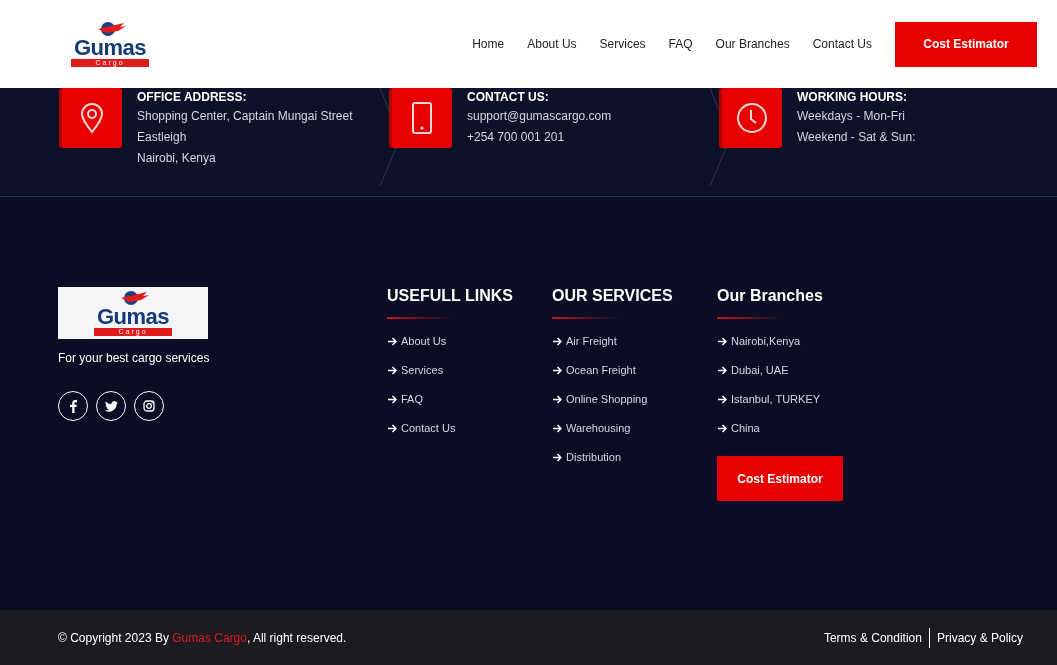 This screenshot has width=1057, height=665. Describe the element at coordinates (622, 44) in the screenshot. I see `nav-link: Services` at that location.